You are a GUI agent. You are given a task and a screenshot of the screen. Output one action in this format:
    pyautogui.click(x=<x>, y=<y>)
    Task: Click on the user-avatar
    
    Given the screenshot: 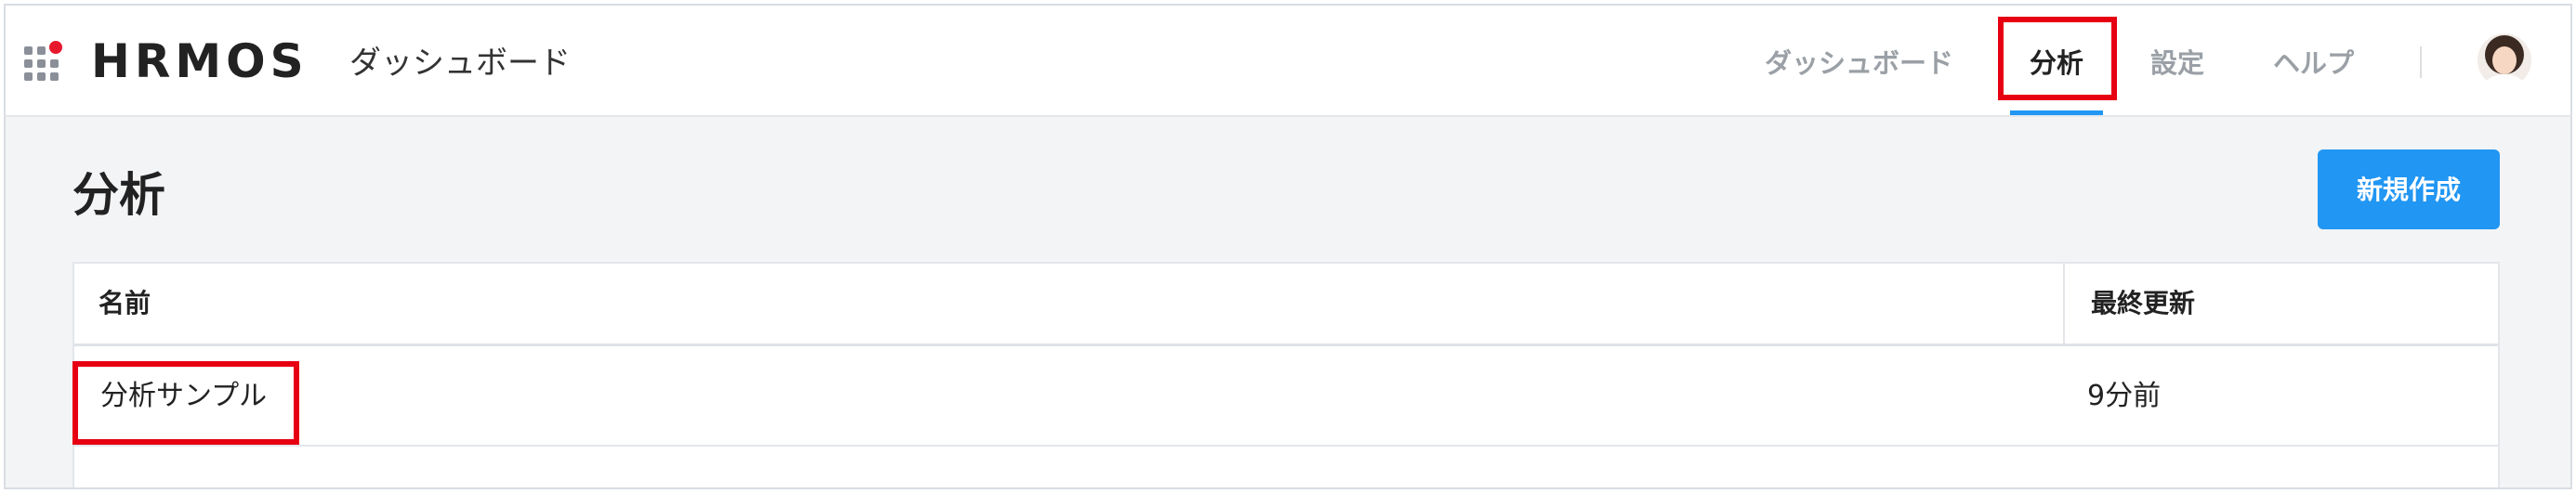 What is the action you would take?
    pyautogui.click(x=2504, y=60)
    